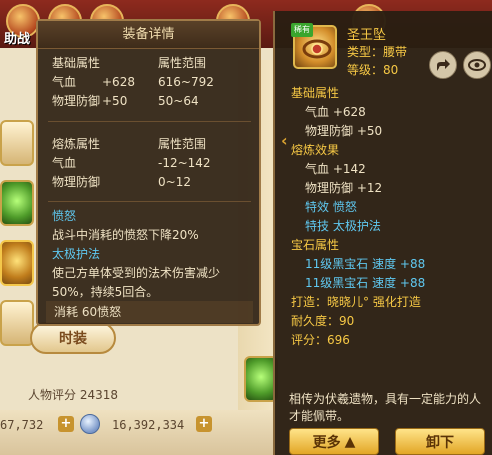  What do you see at coordinates (66, 424) in the screenshot?
I see `add-silver-button: +` at bounding box center [66, 424].